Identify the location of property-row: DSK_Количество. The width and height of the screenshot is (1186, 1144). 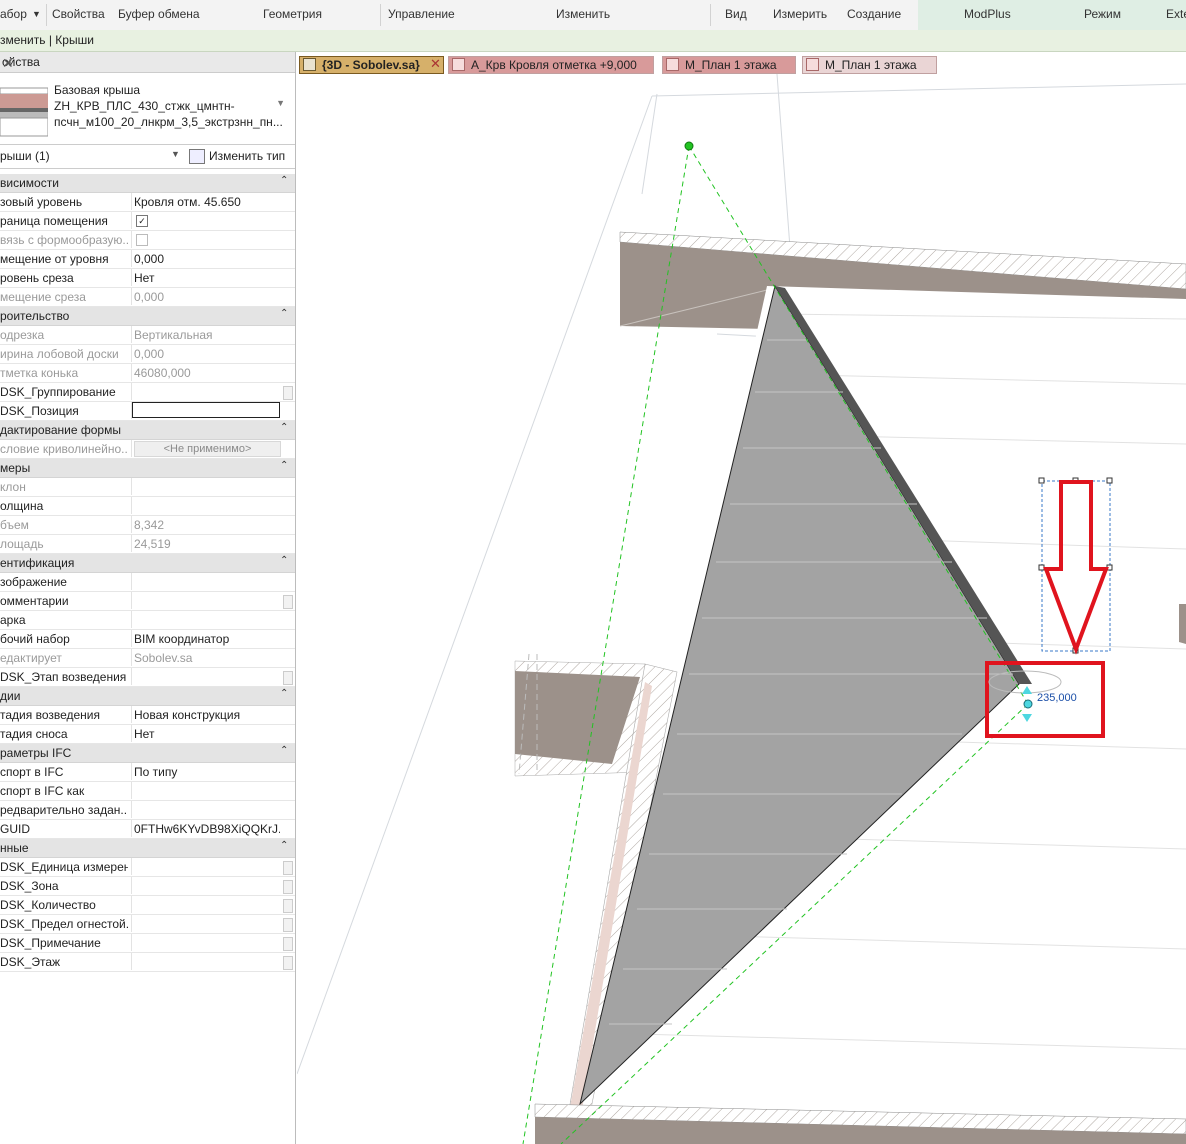
(147, 905).